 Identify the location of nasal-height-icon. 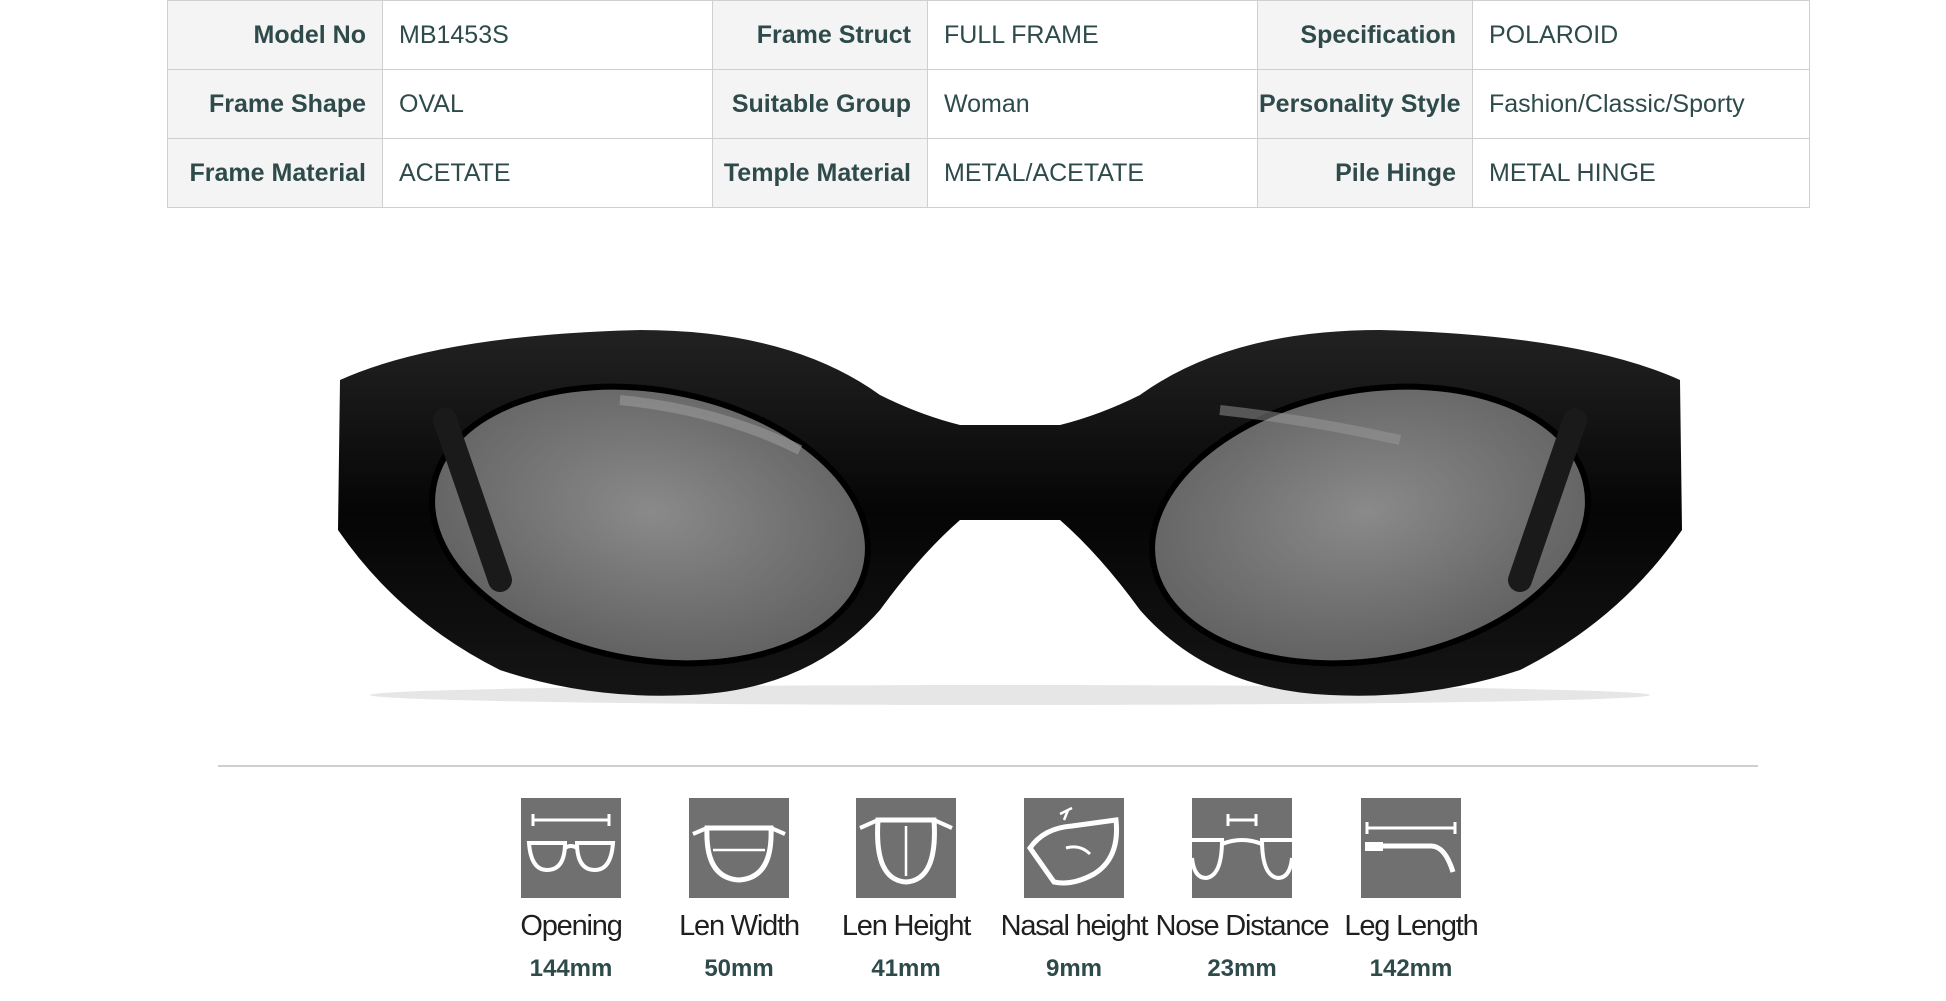
(1074, 848).